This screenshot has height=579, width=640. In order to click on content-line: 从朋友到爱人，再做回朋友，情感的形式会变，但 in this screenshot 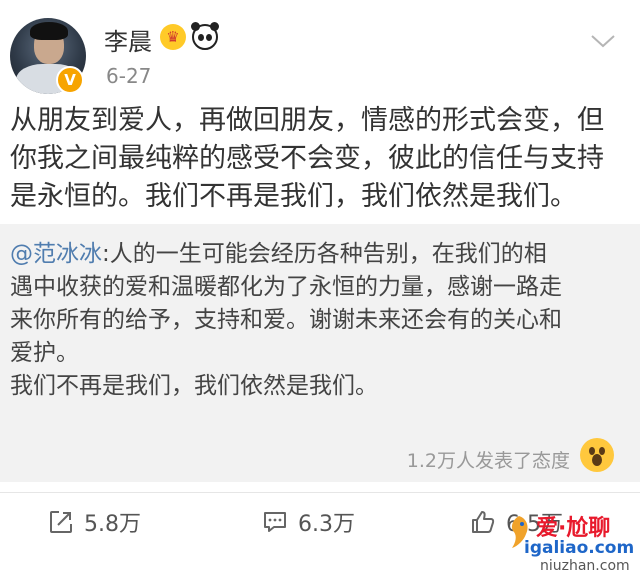, I will do `click(307, 120)`.